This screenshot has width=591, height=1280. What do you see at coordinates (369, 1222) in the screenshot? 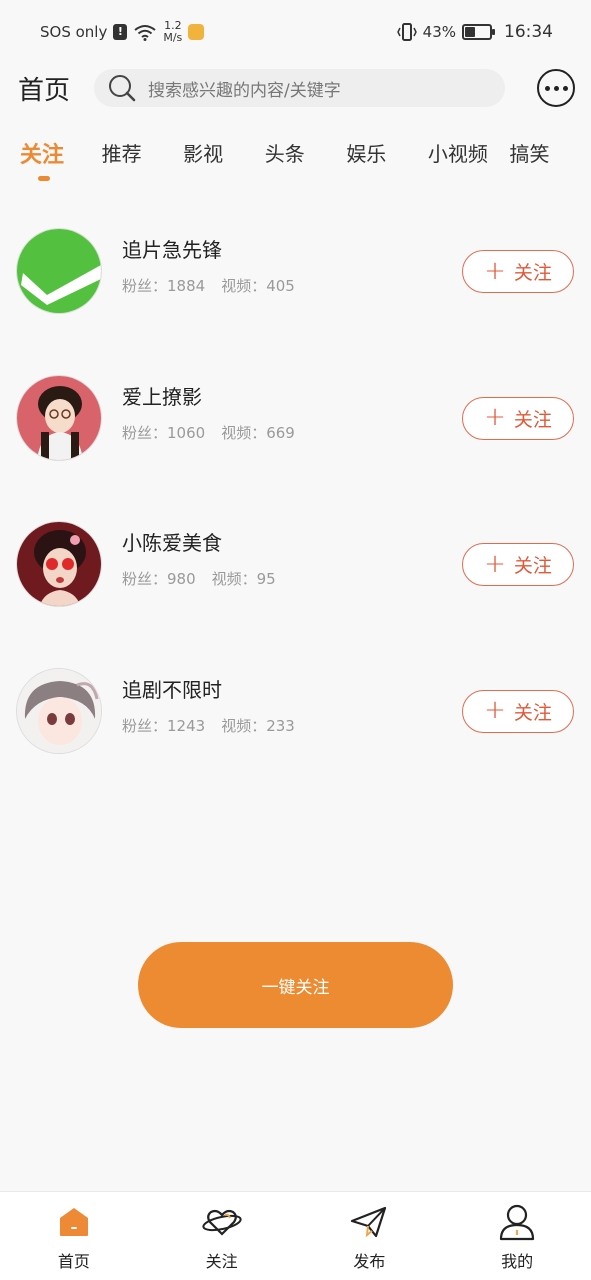
I see `paper-plane-icon` at bounding box center [369, 1222].